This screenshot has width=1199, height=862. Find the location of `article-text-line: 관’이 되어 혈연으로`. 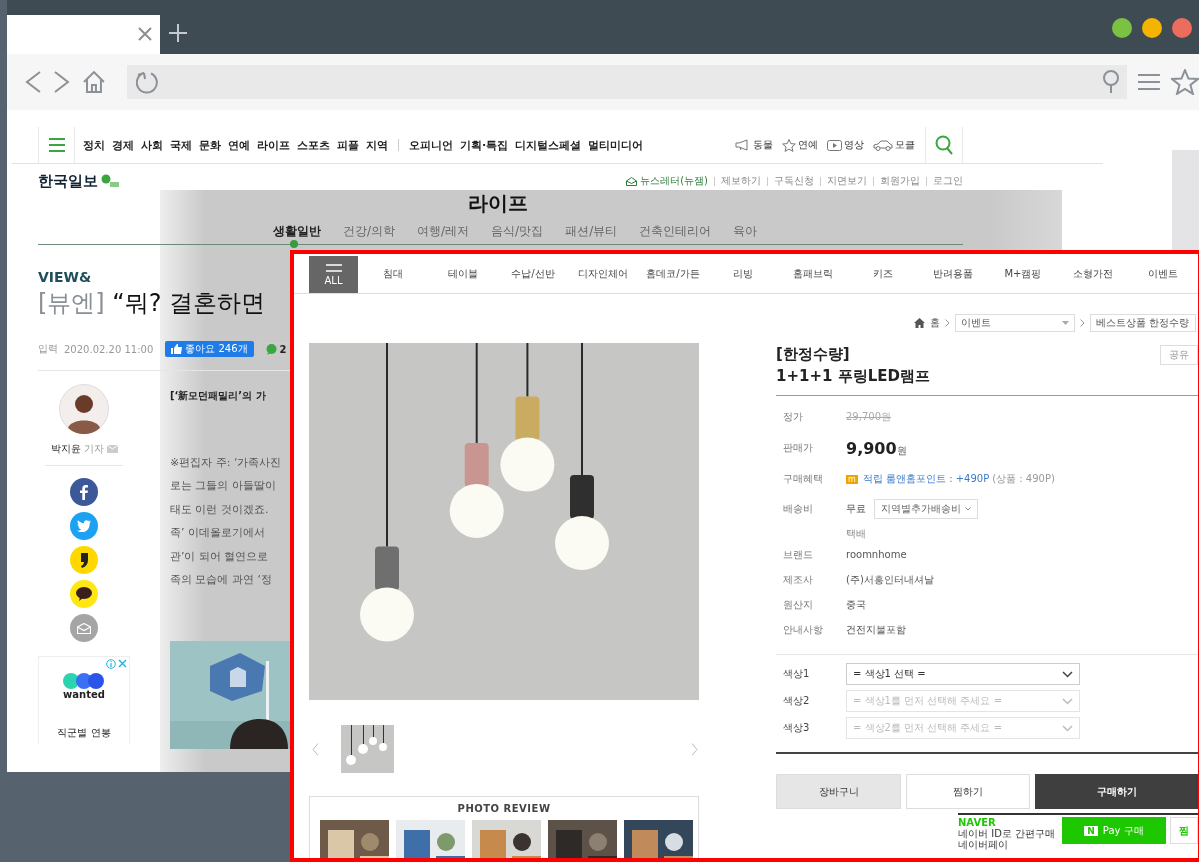

article-text-line: 관’이 되어 혈연으로 is located at coordinates (219, 556).